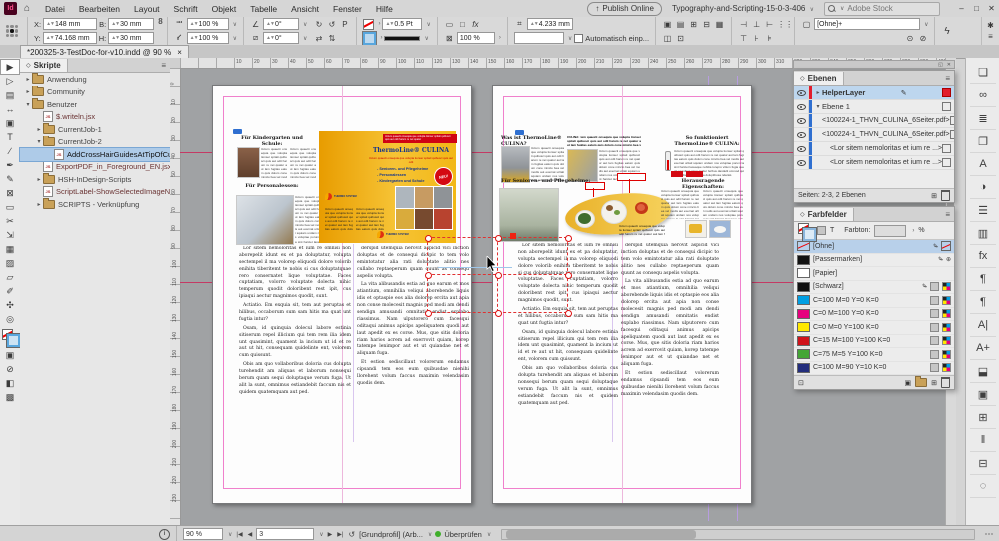 The width and height of the screenshot is (999, 541). What do you see at coordinates (667, 38) in the screenshot?
I see `wrap-none-button: ◫` at bounding box center [667, 38].